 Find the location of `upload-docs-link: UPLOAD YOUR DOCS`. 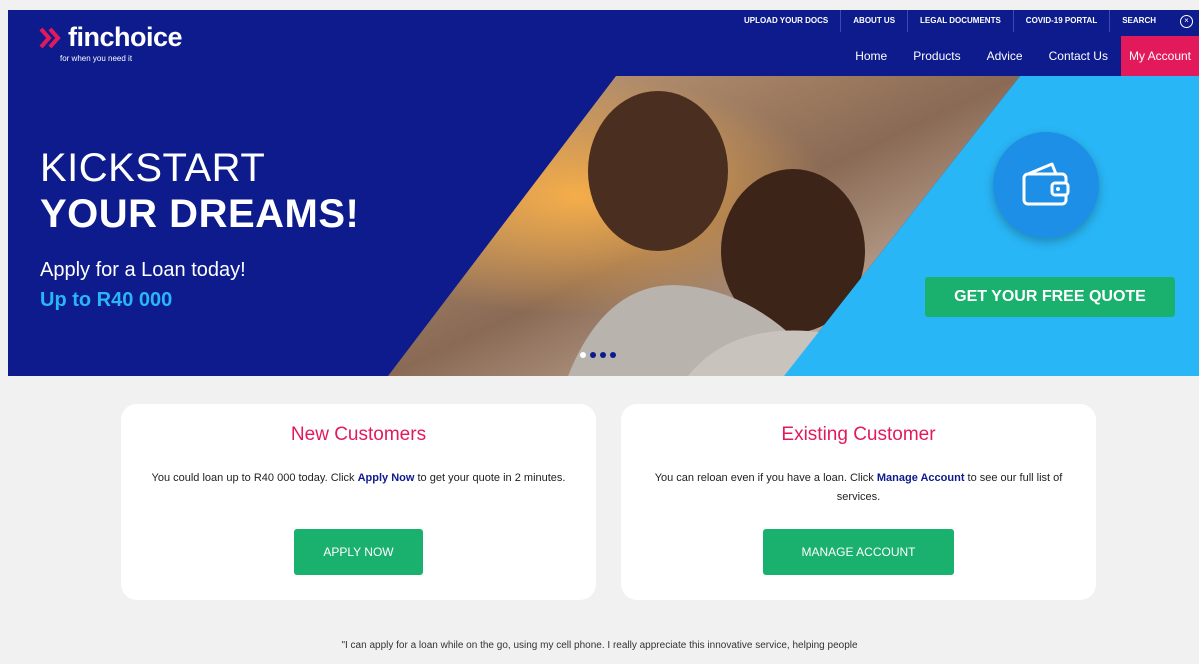

upload-docs-link: UPLOAD YOUR DOCS is located at coordinates (787, 21).